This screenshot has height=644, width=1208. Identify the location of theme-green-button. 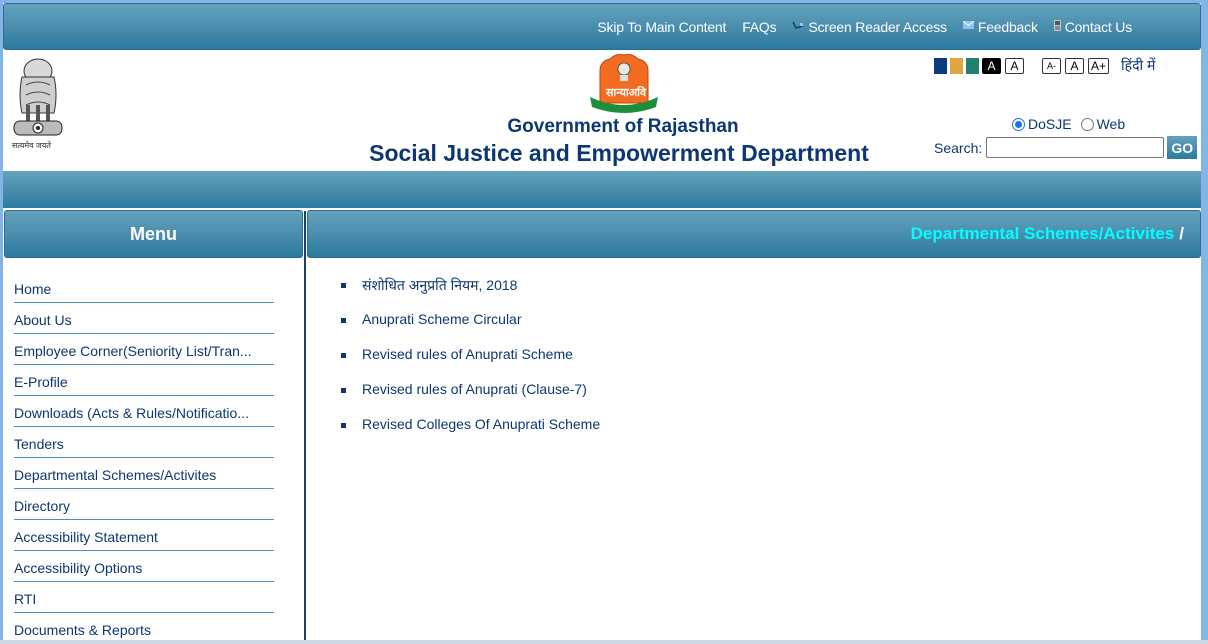
(972, 65).